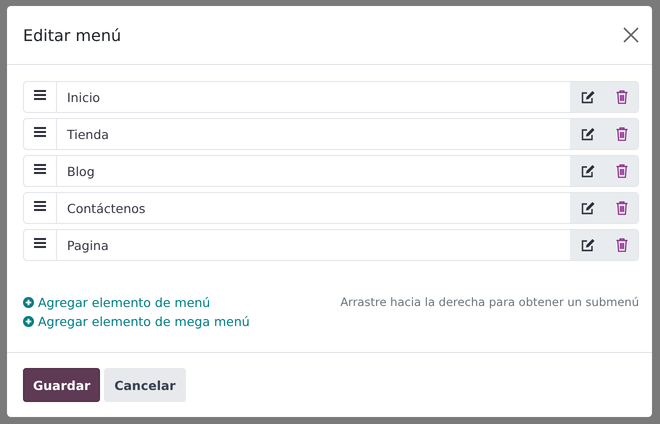 Image resolution: width=660 pixels, height=424 pixels. I want to click on menu-item-label: Pagina, so click(88, 245).